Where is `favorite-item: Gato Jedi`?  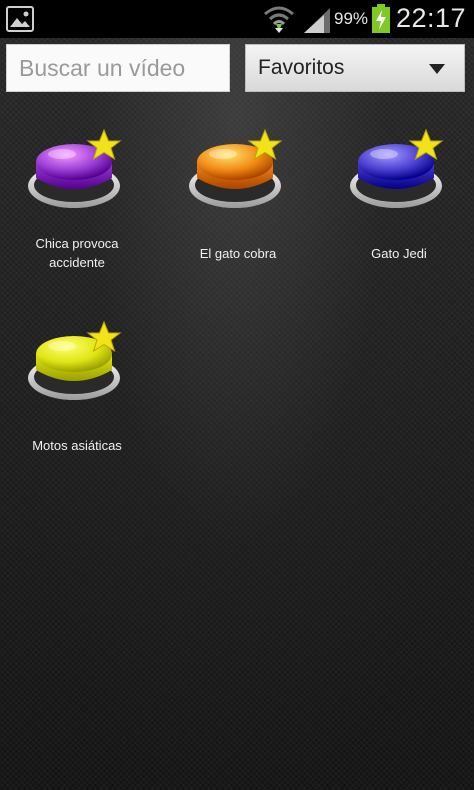
favorite-item: Gato Jedi is located at coordinates (397, 213).